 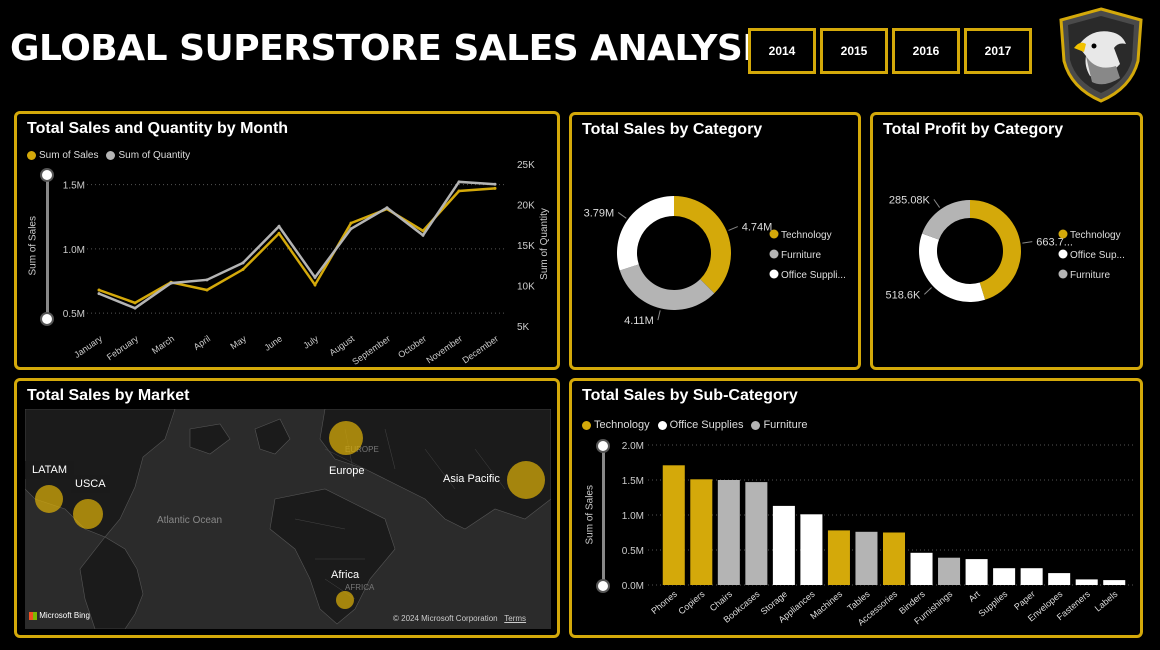 I want to click on bubble-asia-pacific, so click(x=526, y=480).